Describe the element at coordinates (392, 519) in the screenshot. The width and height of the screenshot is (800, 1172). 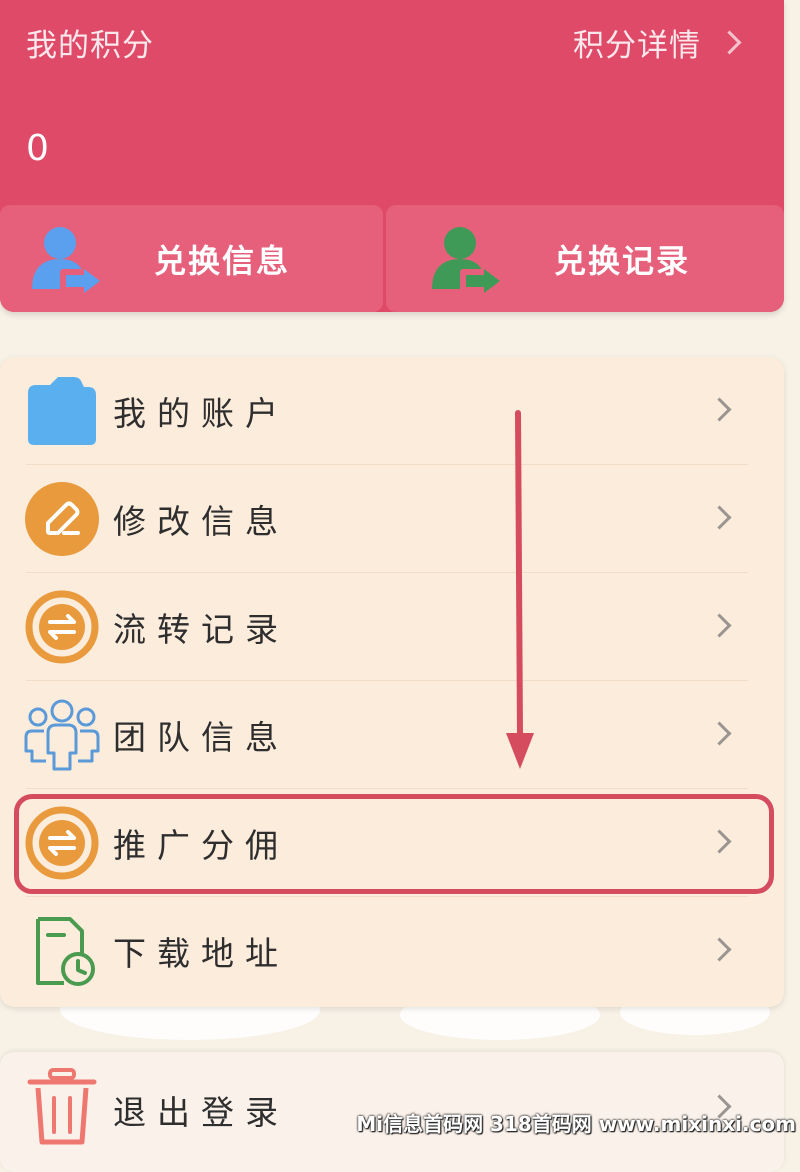
I see `menu-item-edit-info: 修改信息` at that location.